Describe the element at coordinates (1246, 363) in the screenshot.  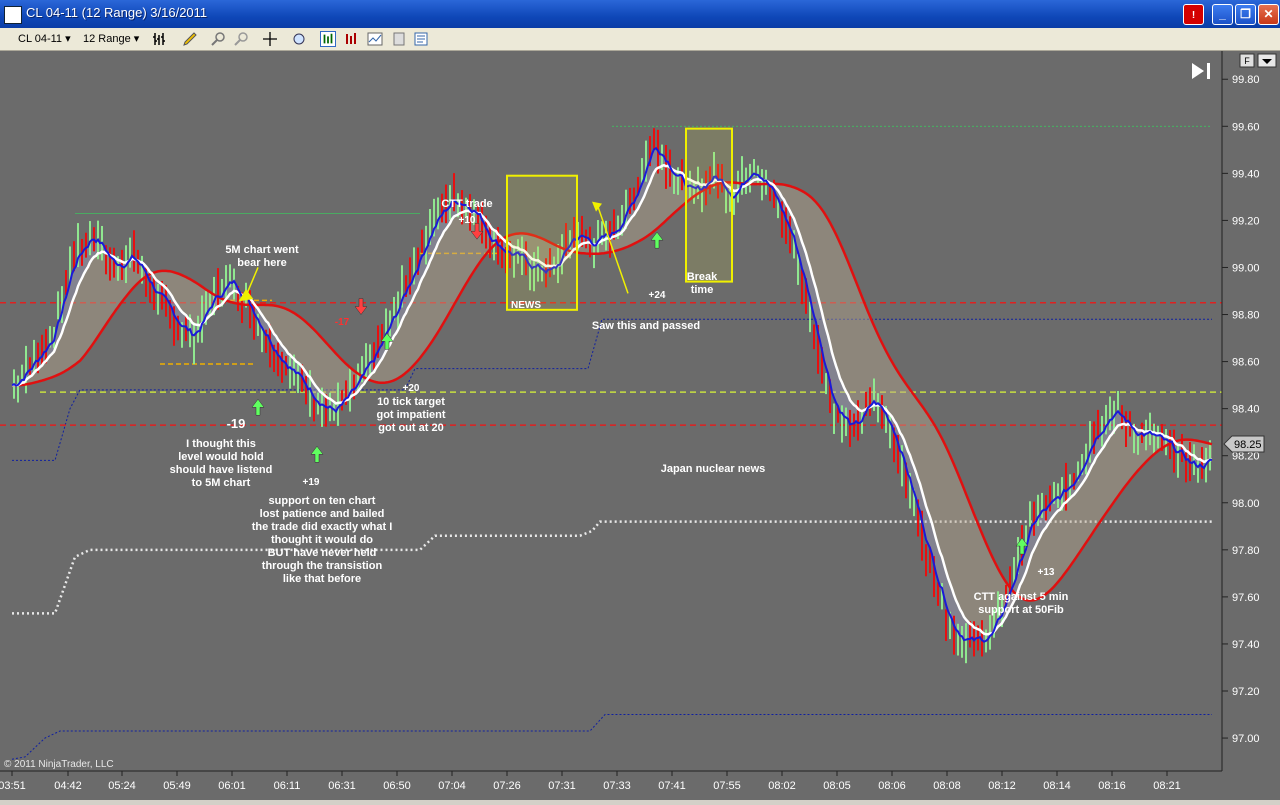
I see `y-tick-label: 98.60` at that location.